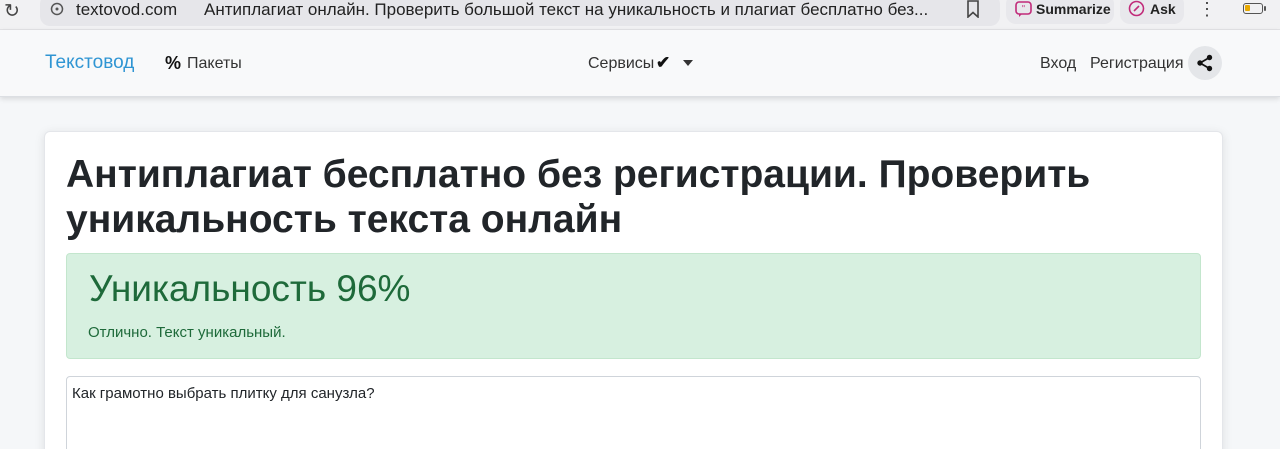 The image size is (1280, 449). Describe the element at coordinates (1058, 64) in the screenshot. I see `login-link: Вход` at that location.